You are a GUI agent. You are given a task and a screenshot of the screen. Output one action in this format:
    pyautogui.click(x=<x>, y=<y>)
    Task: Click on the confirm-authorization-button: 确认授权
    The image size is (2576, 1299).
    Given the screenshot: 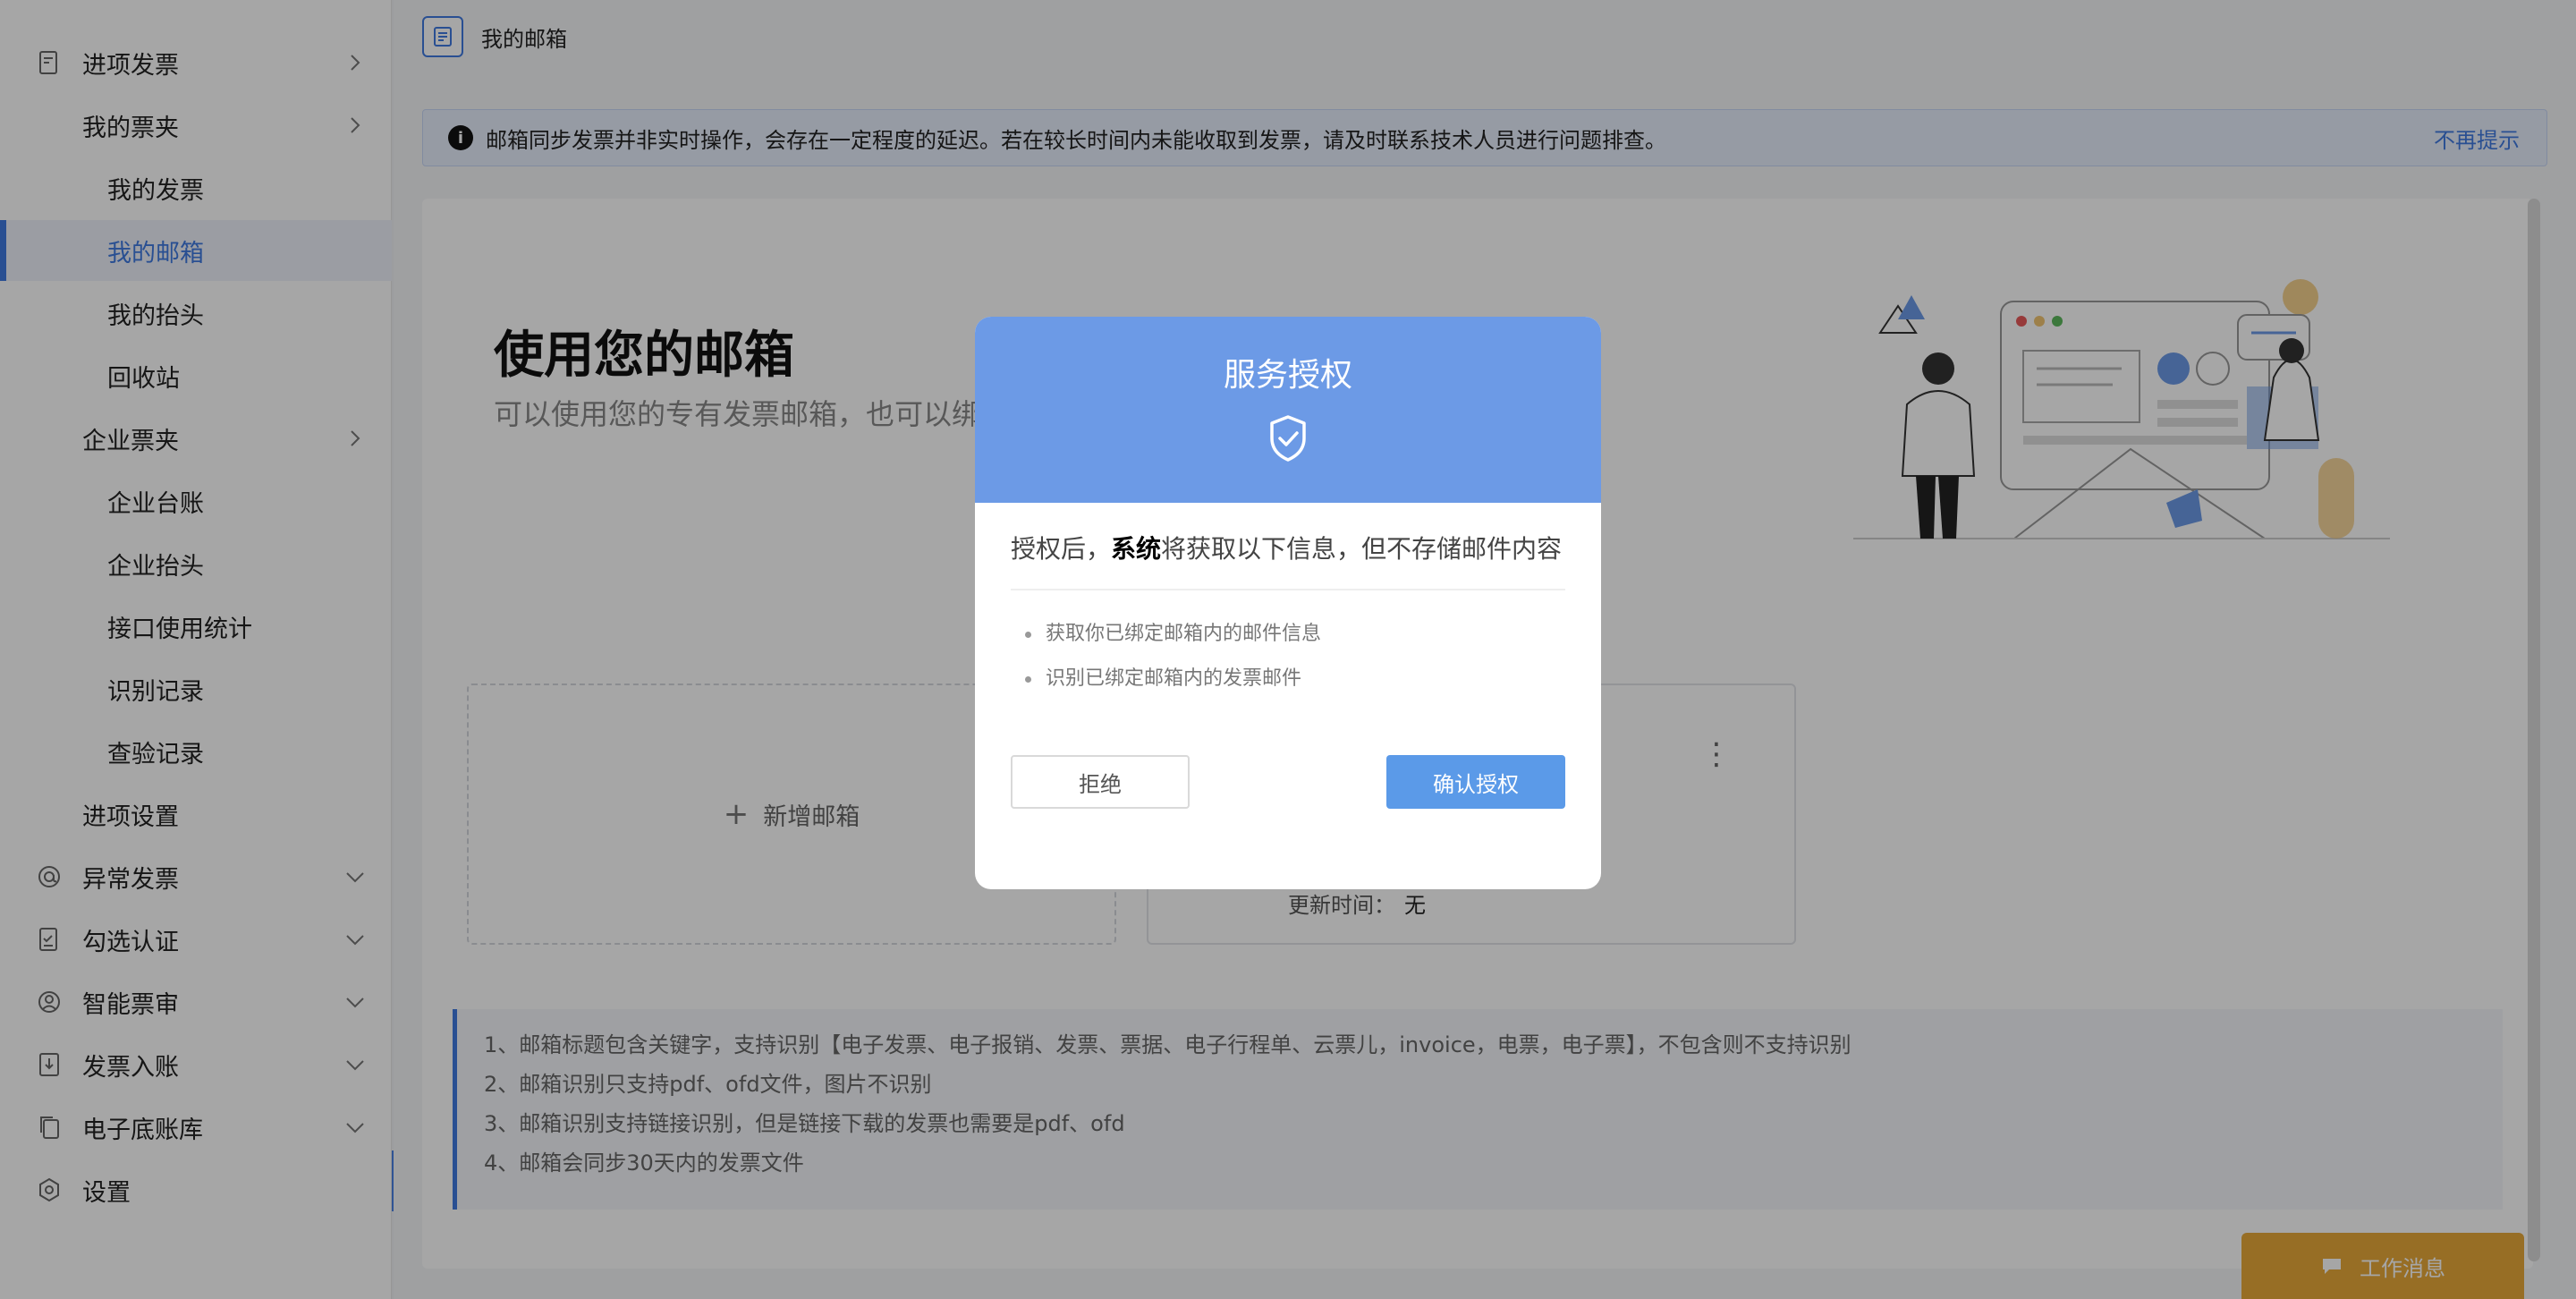 What is the action you would take?
    pyautogui.click(x=1475, y=782)
    